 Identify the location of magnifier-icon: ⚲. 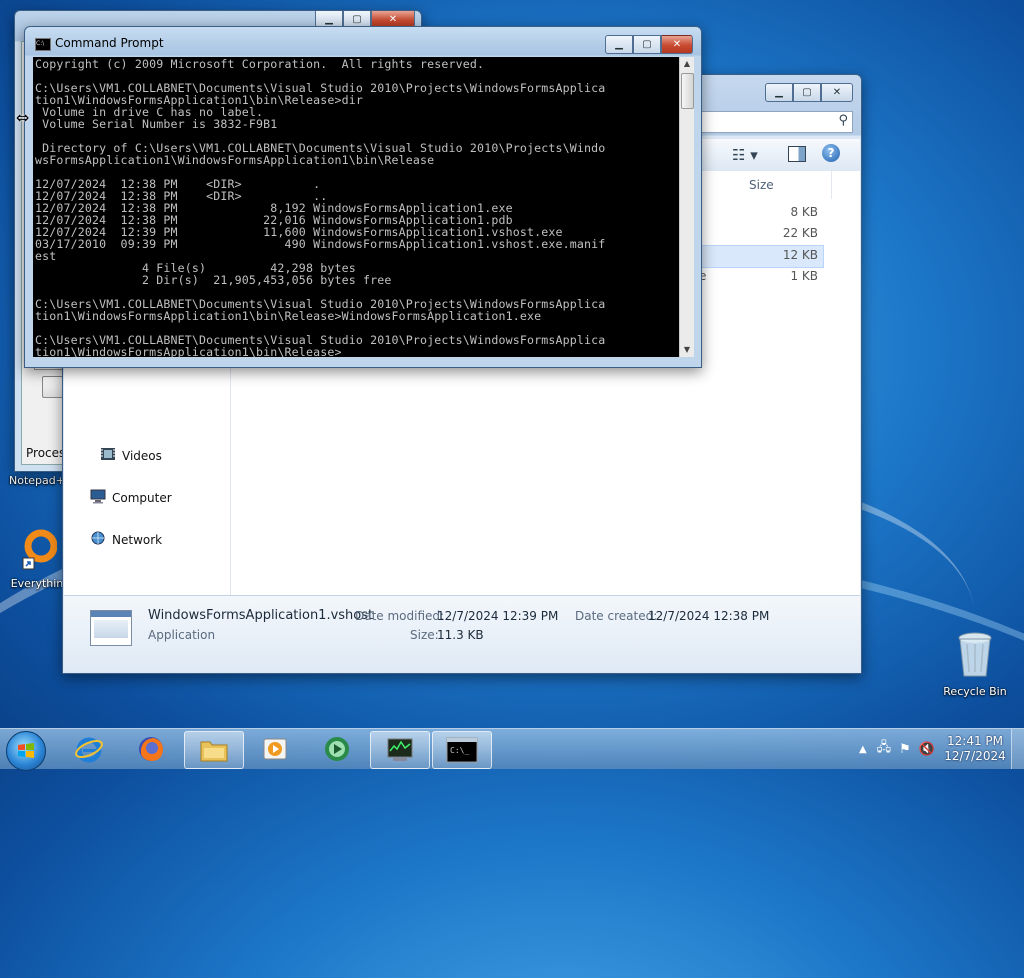
(843, 120).